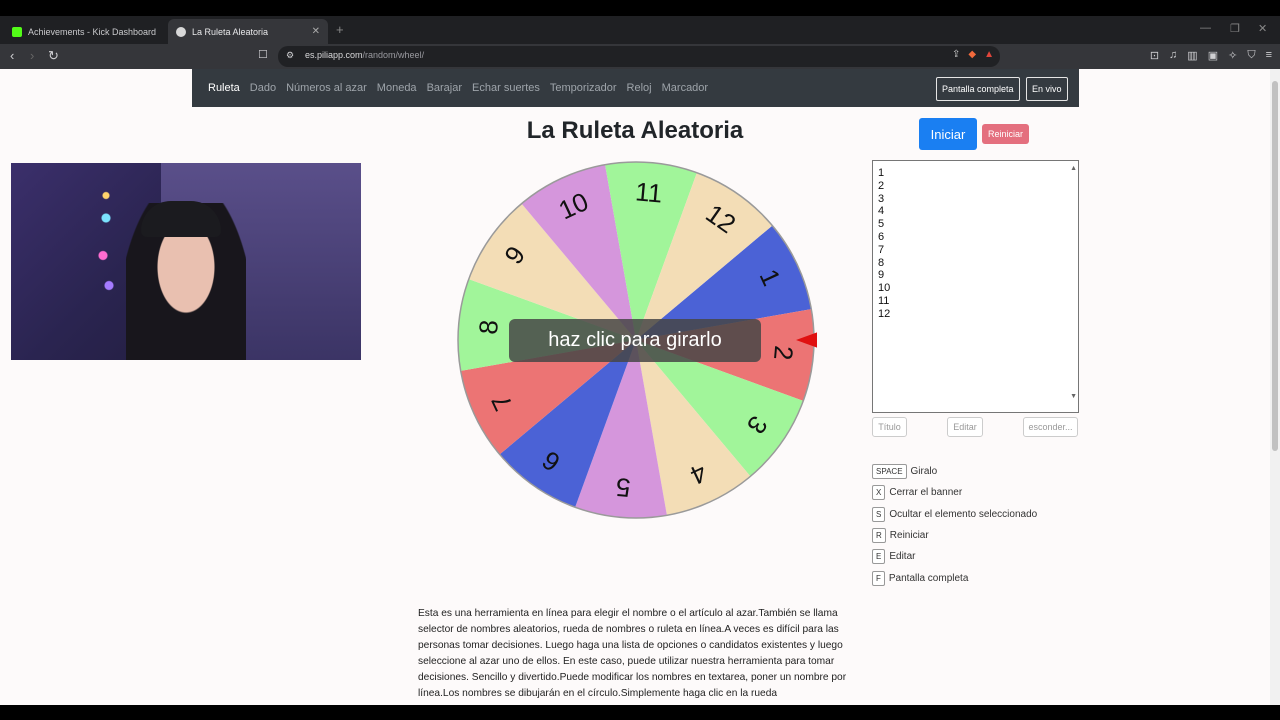  I want to click on wallet-icon: ▣, so click(1213, 55).